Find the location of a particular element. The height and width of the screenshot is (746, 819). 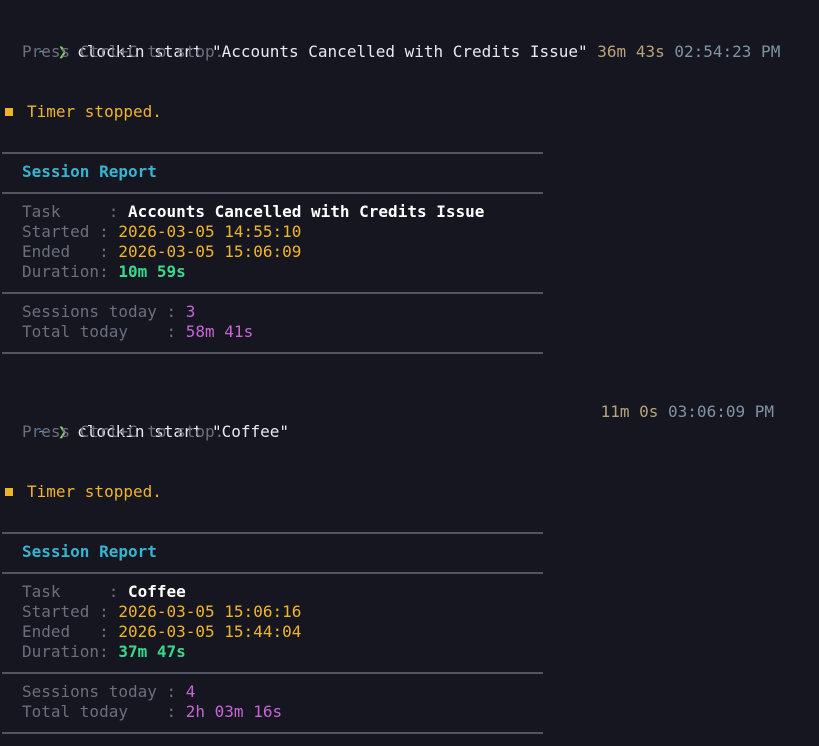

duration-value: 10m 59s is located at coordinates (152, 271).